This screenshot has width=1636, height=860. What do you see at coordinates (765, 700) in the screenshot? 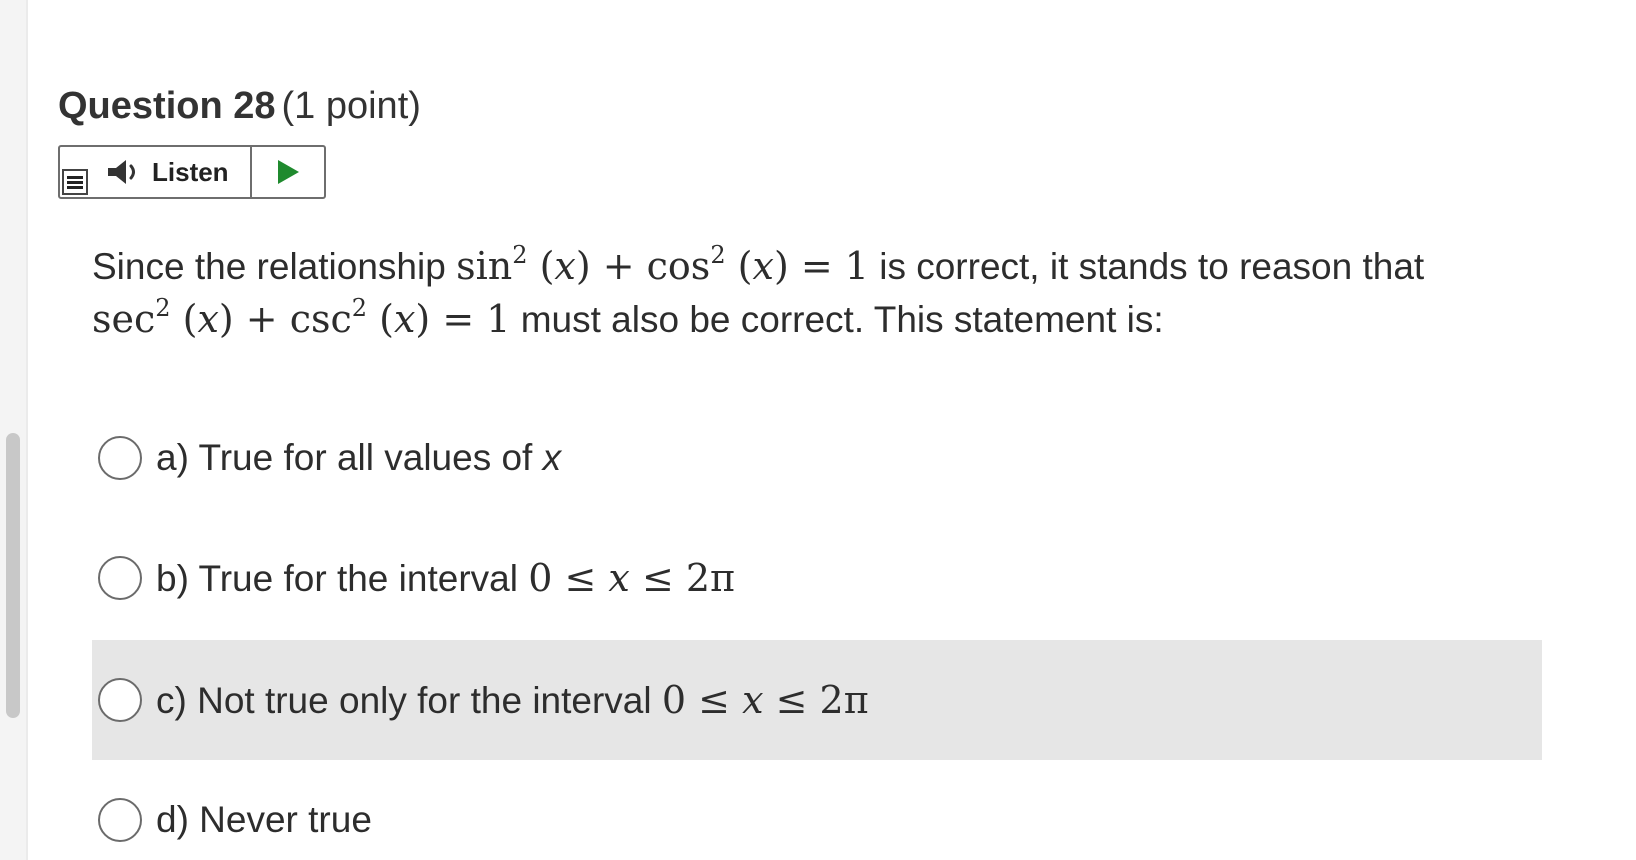
I see `choice-c-math: 0 ≤ x ≤ 2π` at bounding box center [765, 700].